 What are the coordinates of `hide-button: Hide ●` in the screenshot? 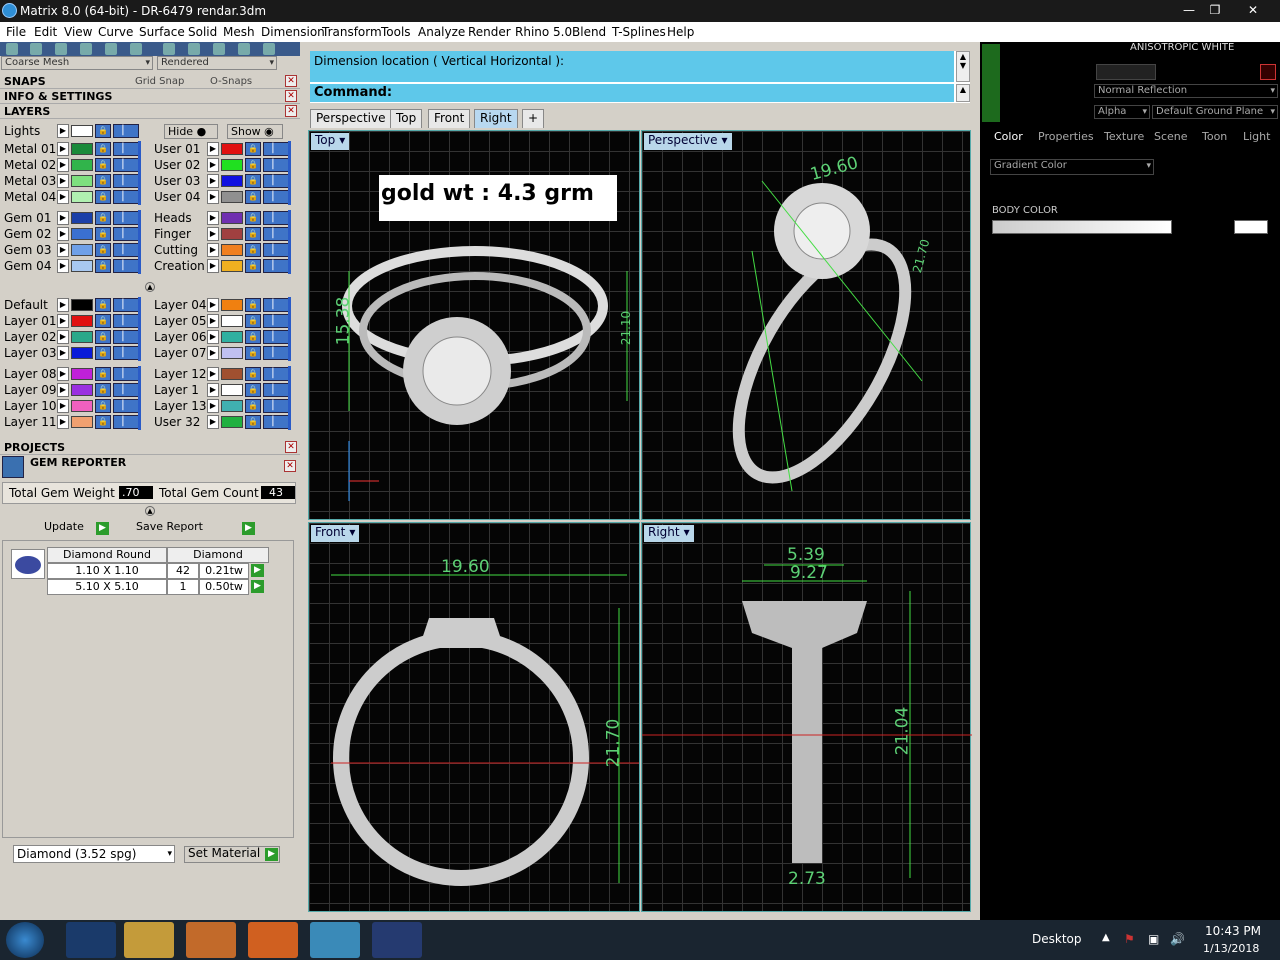 It's located at (191, 131).